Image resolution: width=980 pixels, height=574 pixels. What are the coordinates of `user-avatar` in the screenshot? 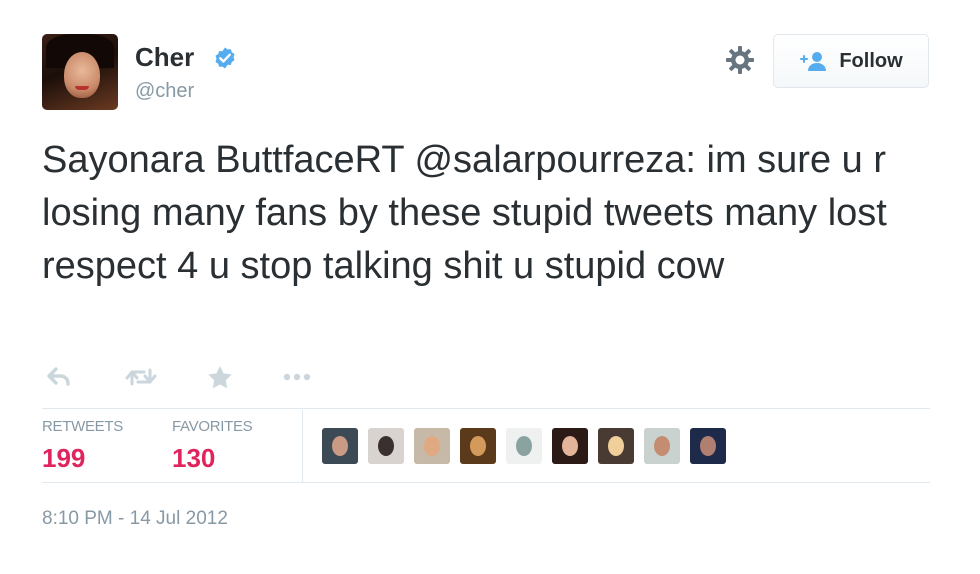 It's located at (80, 72).